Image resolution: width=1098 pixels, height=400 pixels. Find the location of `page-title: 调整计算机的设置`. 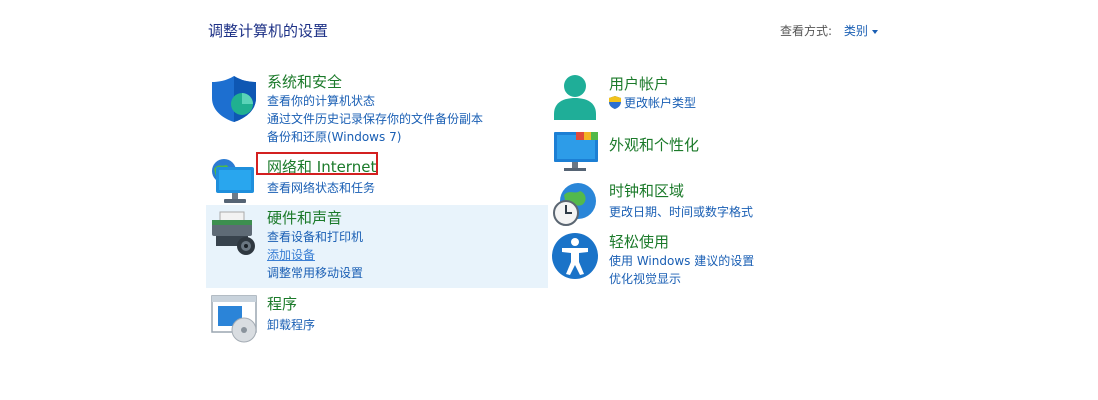

page-title: 调整计算机的设置 is located at coordinates (268, 31).